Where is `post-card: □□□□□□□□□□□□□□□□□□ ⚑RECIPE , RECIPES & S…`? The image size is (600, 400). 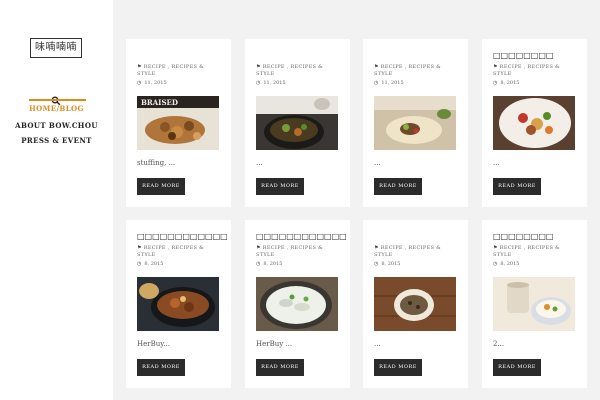
post-card: □□□□□□□□□□□□□□□□□□ ⚑RECIPE , RECIPES & S… is located at coordinates (178, 304).